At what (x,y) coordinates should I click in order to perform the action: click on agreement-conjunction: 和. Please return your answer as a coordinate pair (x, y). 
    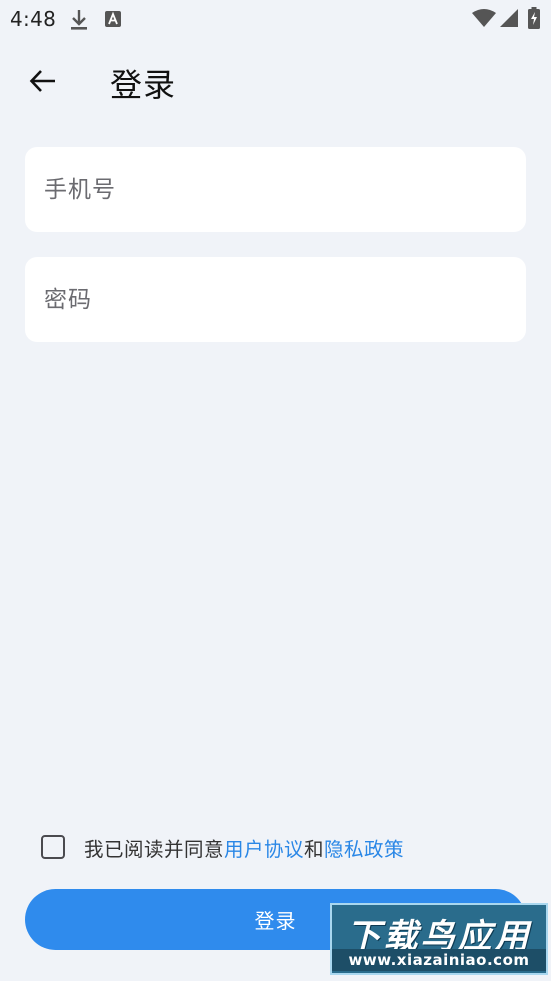
    Looking at the image, I should click on (314, 849).